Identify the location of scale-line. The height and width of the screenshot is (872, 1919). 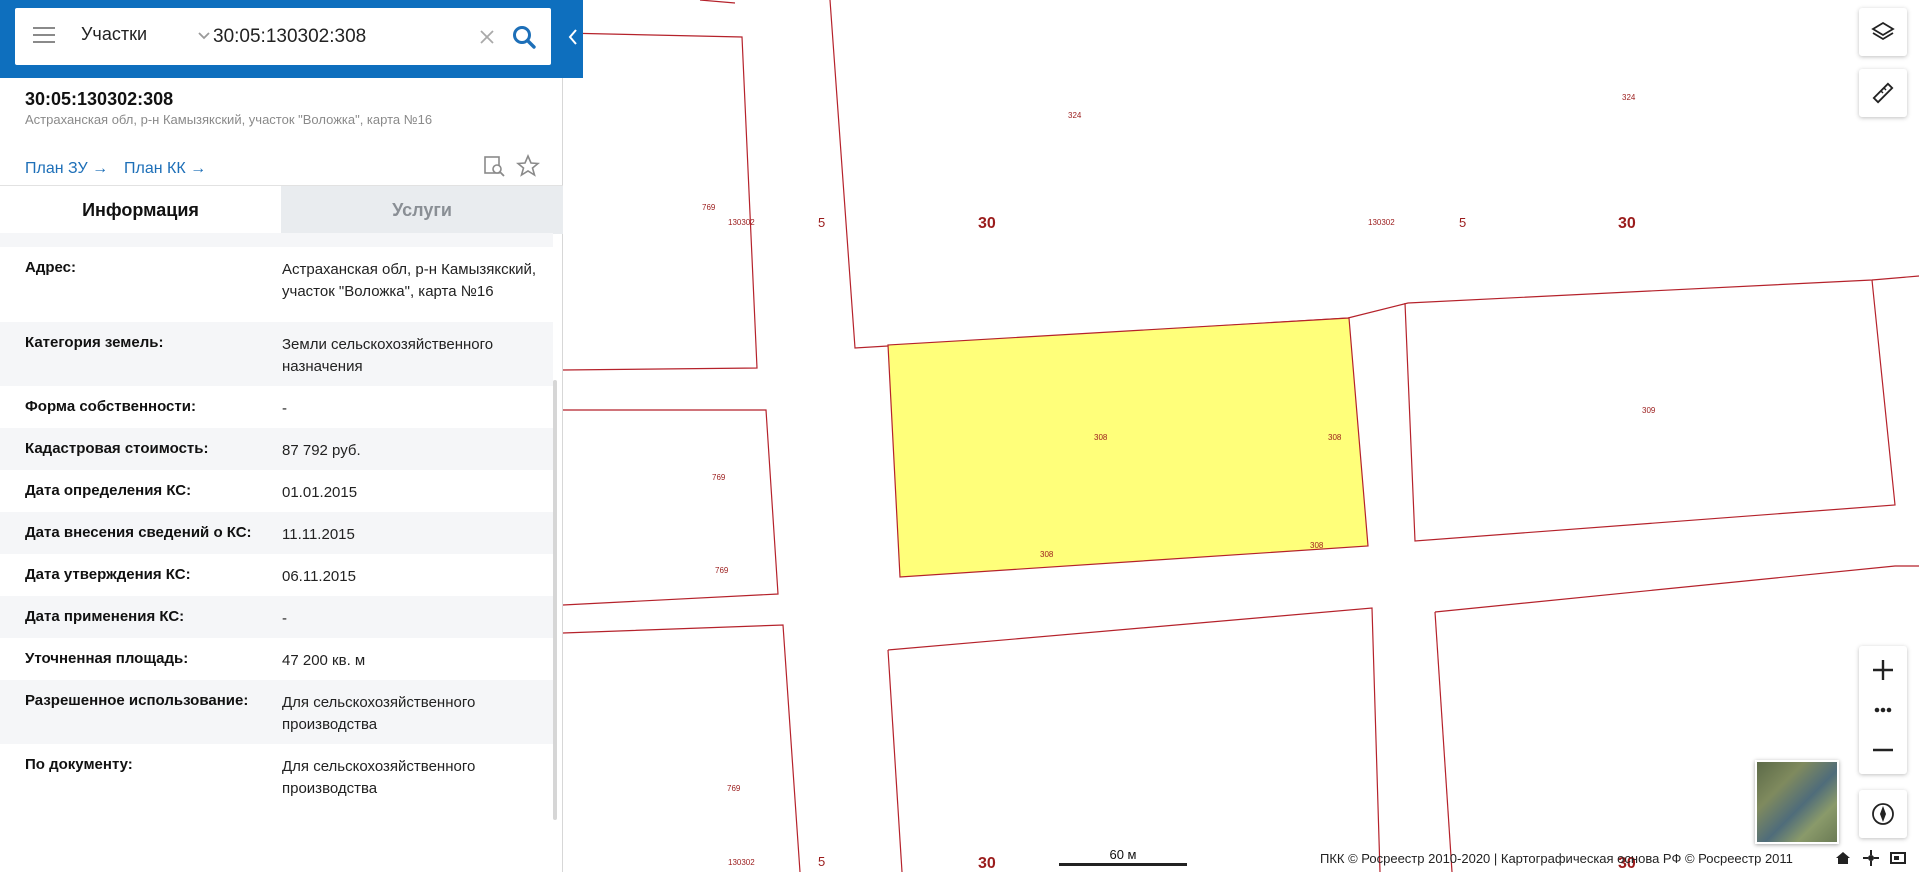
(1123, 864).